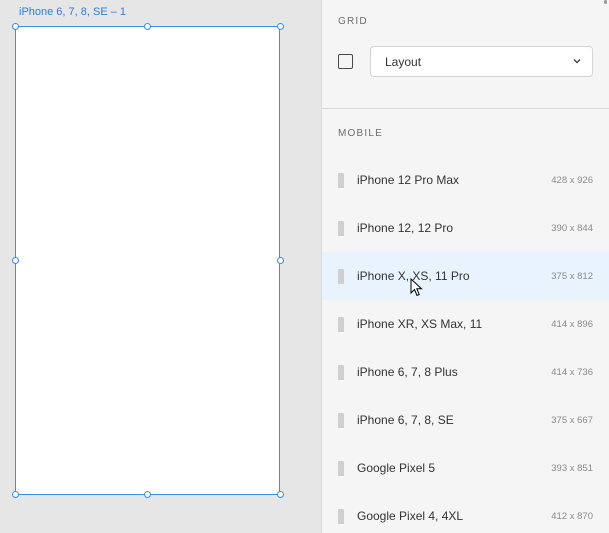 The width and height of the screenshot is (609, 533). I want to click on device-name: iPhone 6, 7, 8 Plus, so click(407, 372).